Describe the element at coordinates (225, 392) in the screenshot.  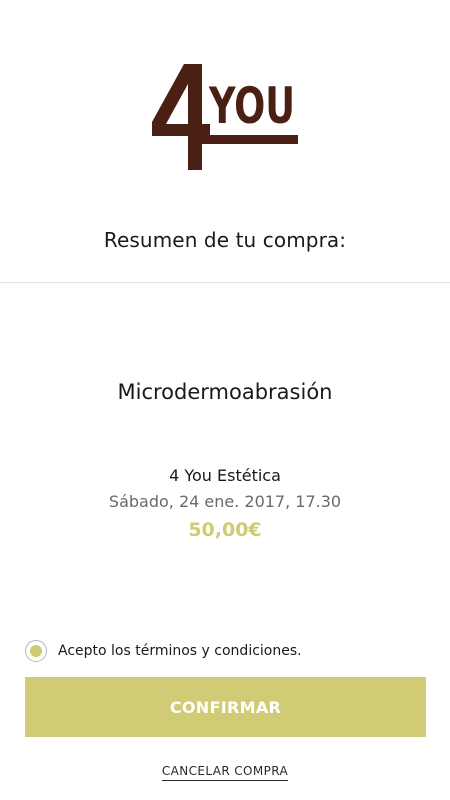
I see `service-name: Microdermoabrasión` at that location.